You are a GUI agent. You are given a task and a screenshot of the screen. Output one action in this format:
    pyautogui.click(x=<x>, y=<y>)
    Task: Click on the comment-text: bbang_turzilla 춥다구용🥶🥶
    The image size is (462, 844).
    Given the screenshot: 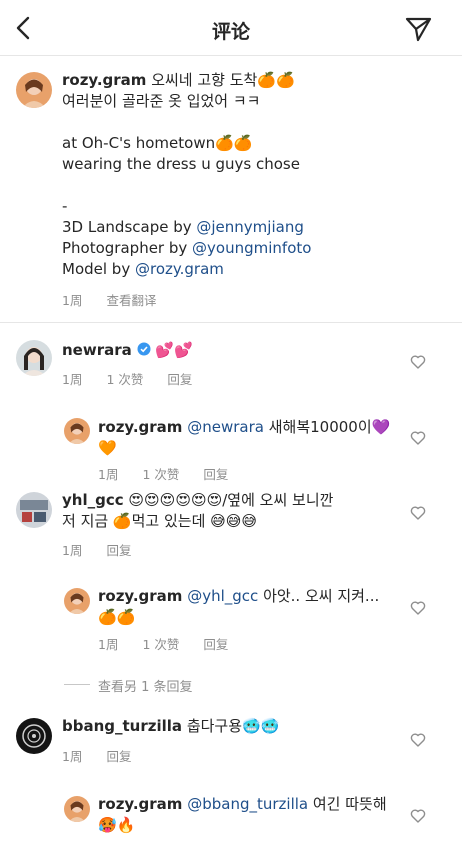 What is the action you would take?
    pyautogui.click(x=232, y=726)
    